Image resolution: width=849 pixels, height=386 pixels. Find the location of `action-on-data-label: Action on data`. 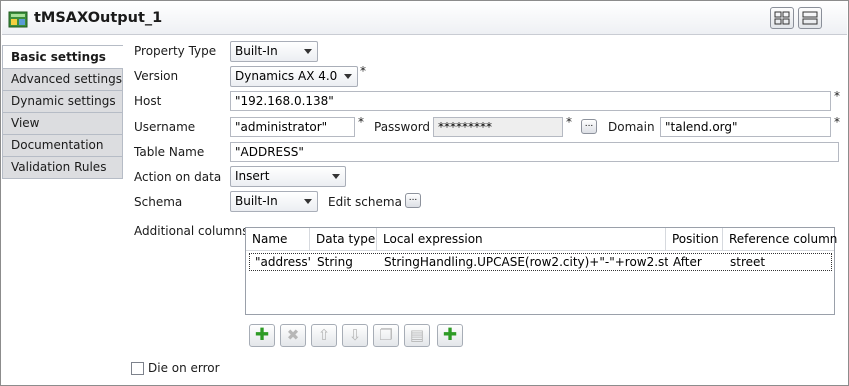

action-on-data-label: Action on data is located at coordinates (178, 177).